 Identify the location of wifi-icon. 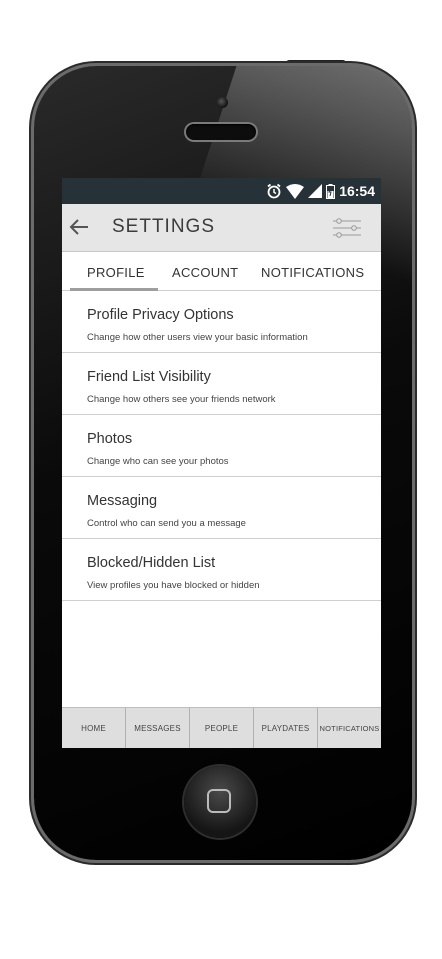
(295, 191).